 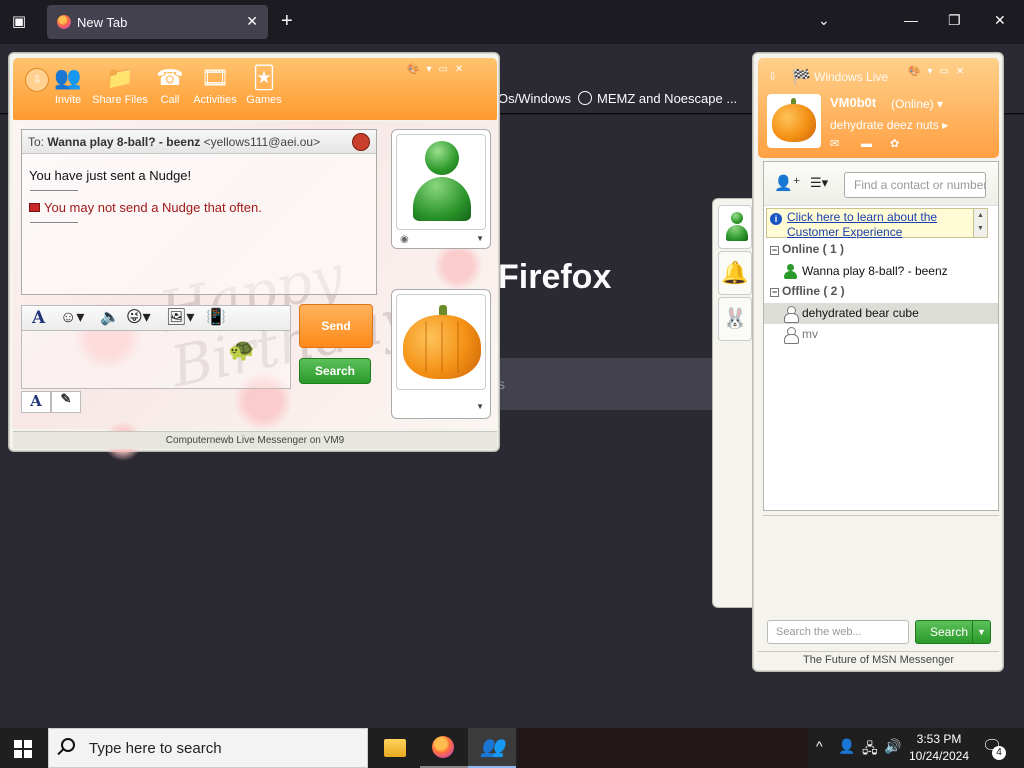 What do you see at coordinates (949, 632) in the screenshot?
I see `web-search-label: Search` at bounding box center [949, 632].